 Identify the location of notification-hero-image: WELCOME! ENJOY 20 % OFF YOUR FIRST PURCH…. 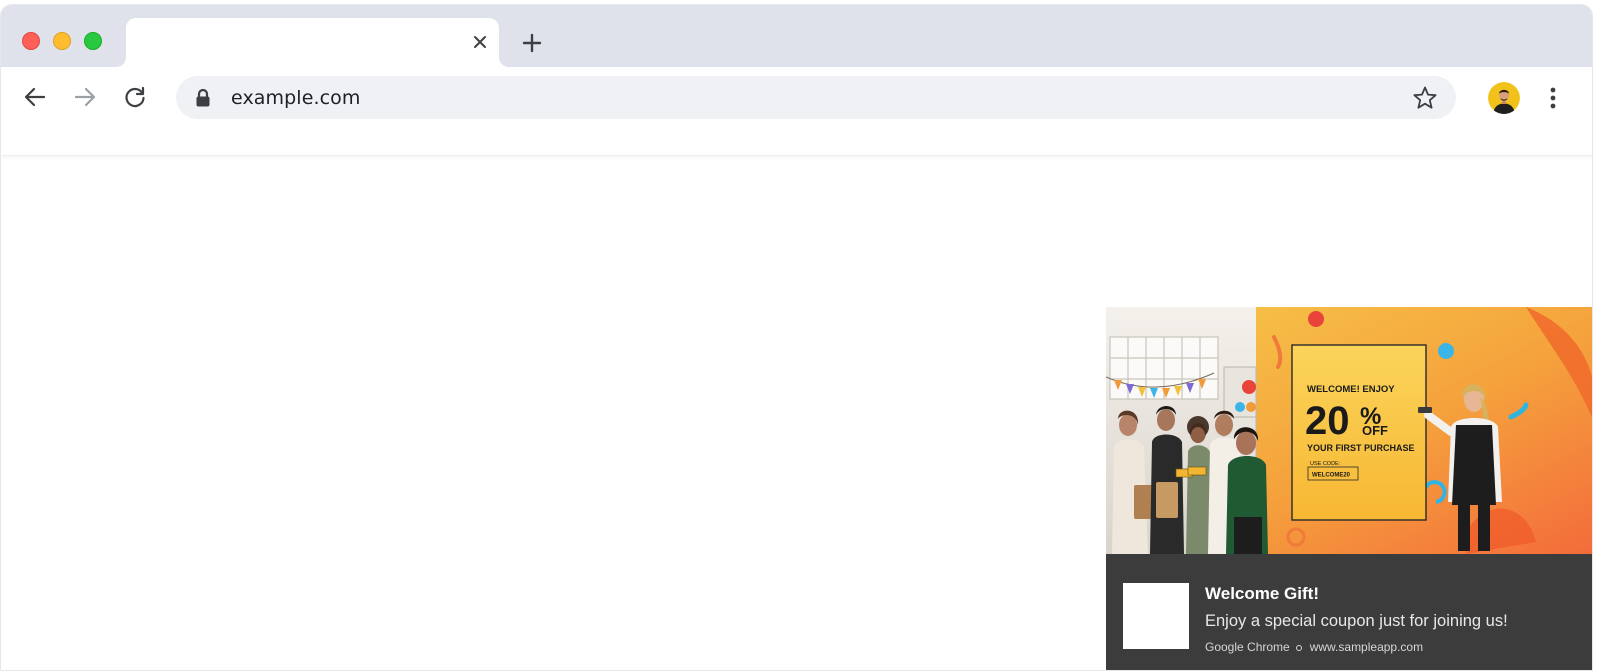
(1349, 430).